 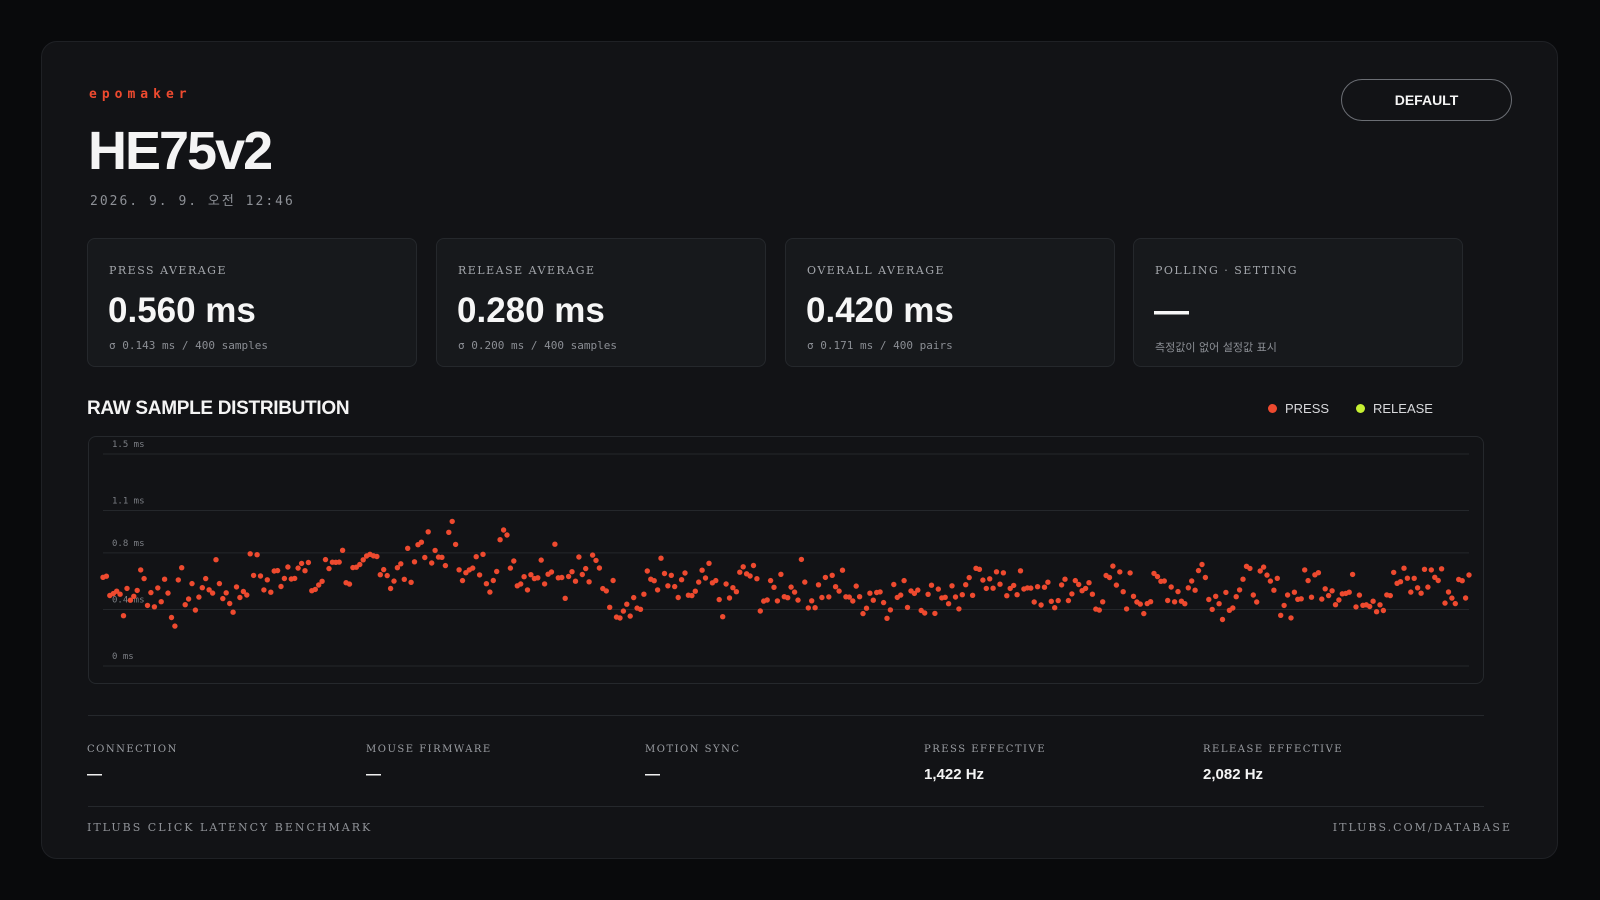 What do you see at coordinates (1426, 100) in the screenshot?
I see `default-button: DEFAULT` at bounding box center [1426, 100].